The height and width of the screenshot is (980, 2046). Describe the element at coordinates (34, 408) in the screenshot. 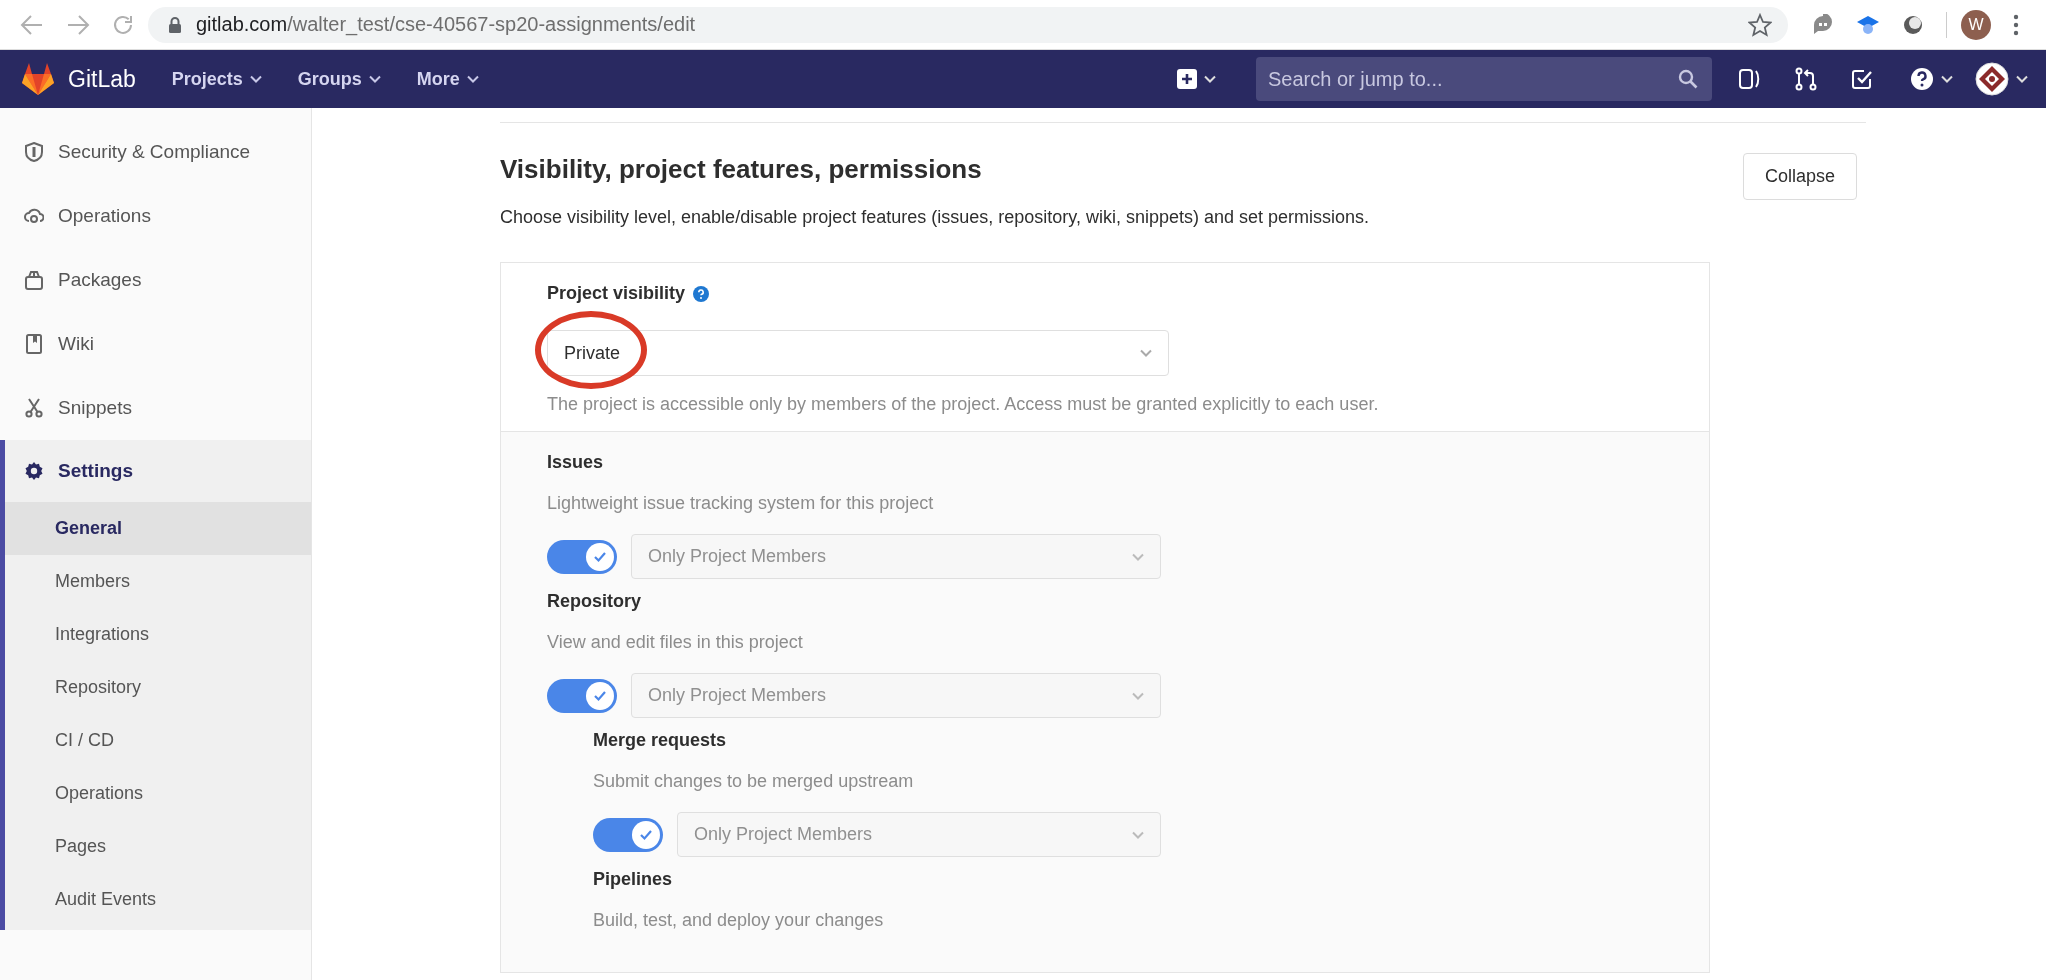

I see `scissors-icon` at that location.